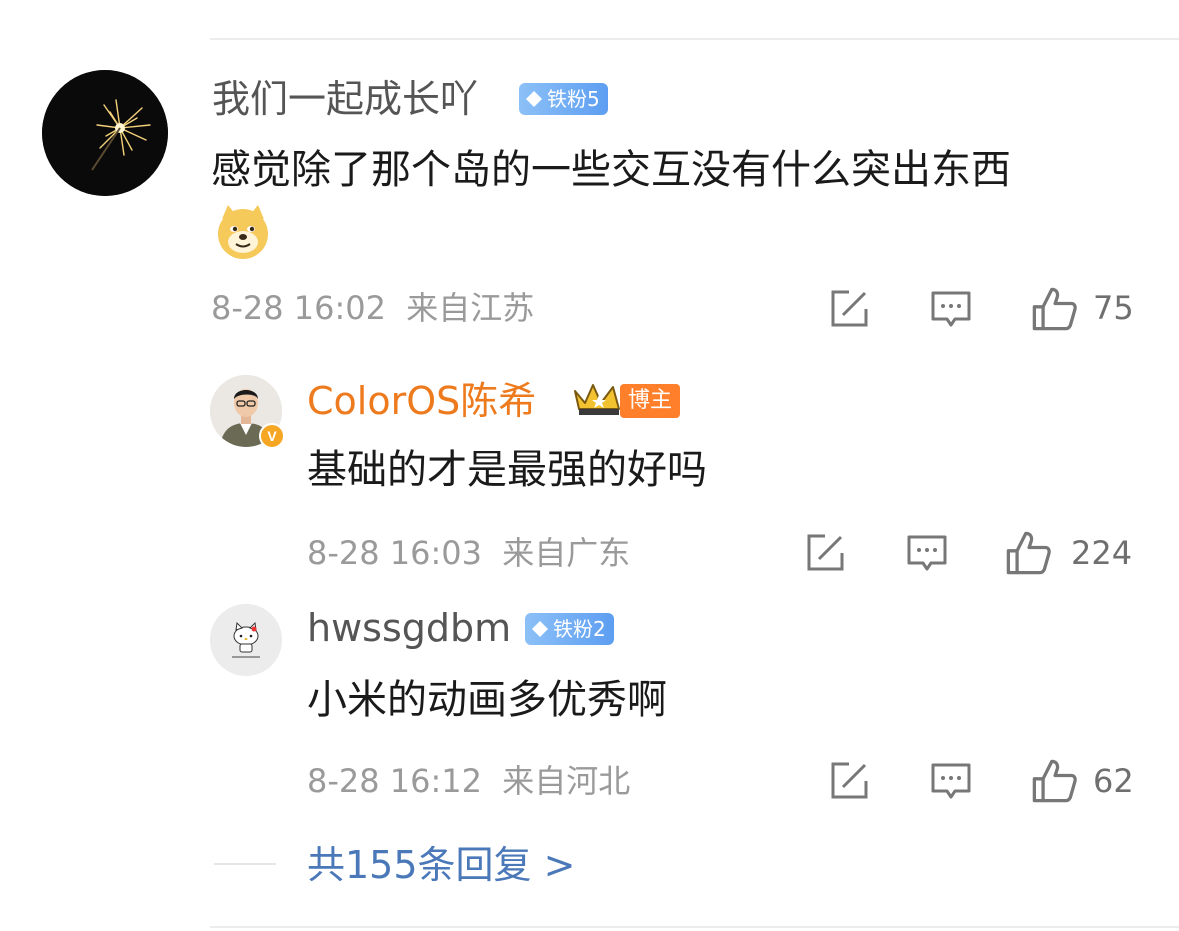 This screenshot has width=1179, height=931. What do you see at coordinates (395, 781) in the screenshot?
I see `reply-time: 8-28 16:12` at bounding box center [395, 781].